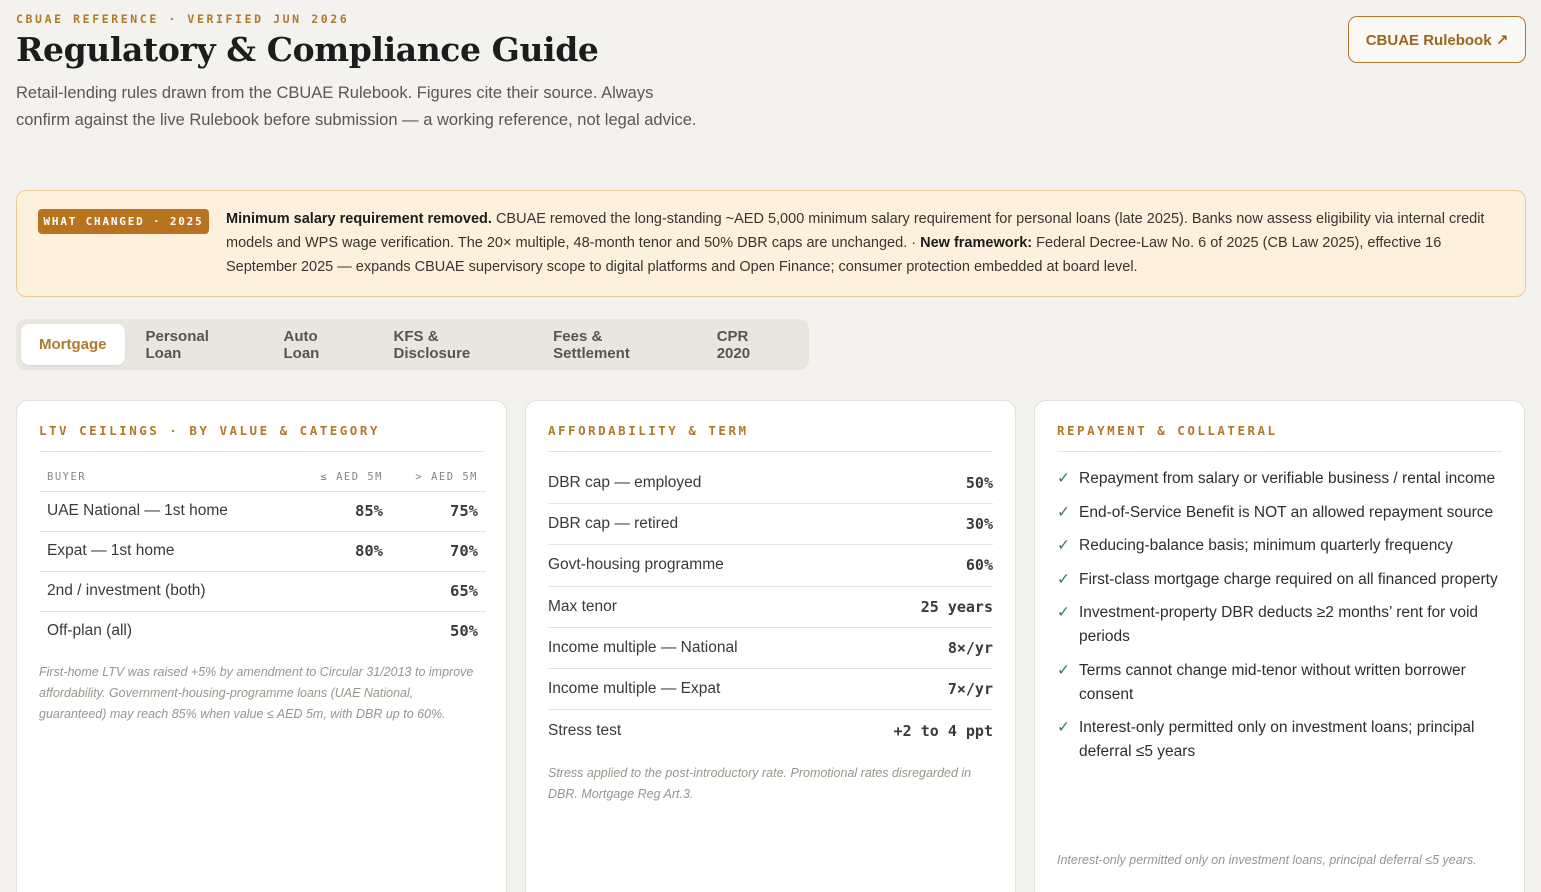 The height and width of the screenshot is (892, 1541). I want to click on tab-mortgage: Mortgage, so click(73, 344).